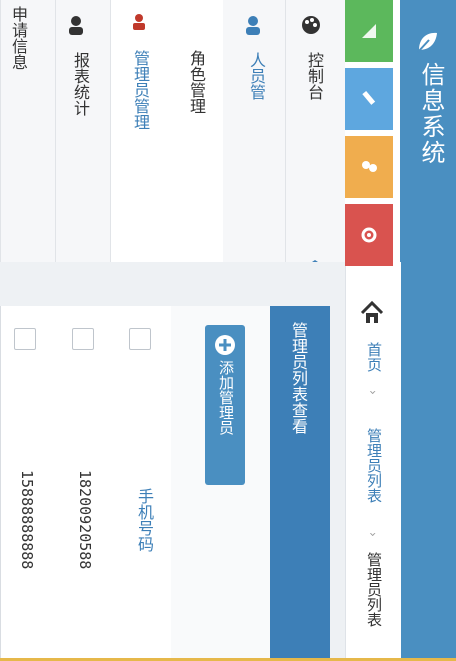 This screenshot has width=456, height=661. Describe the element at coordinates (374, 357) in the screenshot. I see `breadcrumb-home: 首页` at that location.